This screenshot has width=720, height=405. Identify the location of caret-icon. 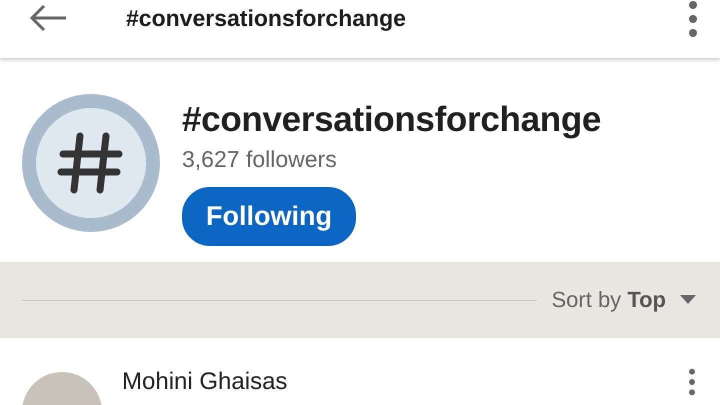
(688, 300).